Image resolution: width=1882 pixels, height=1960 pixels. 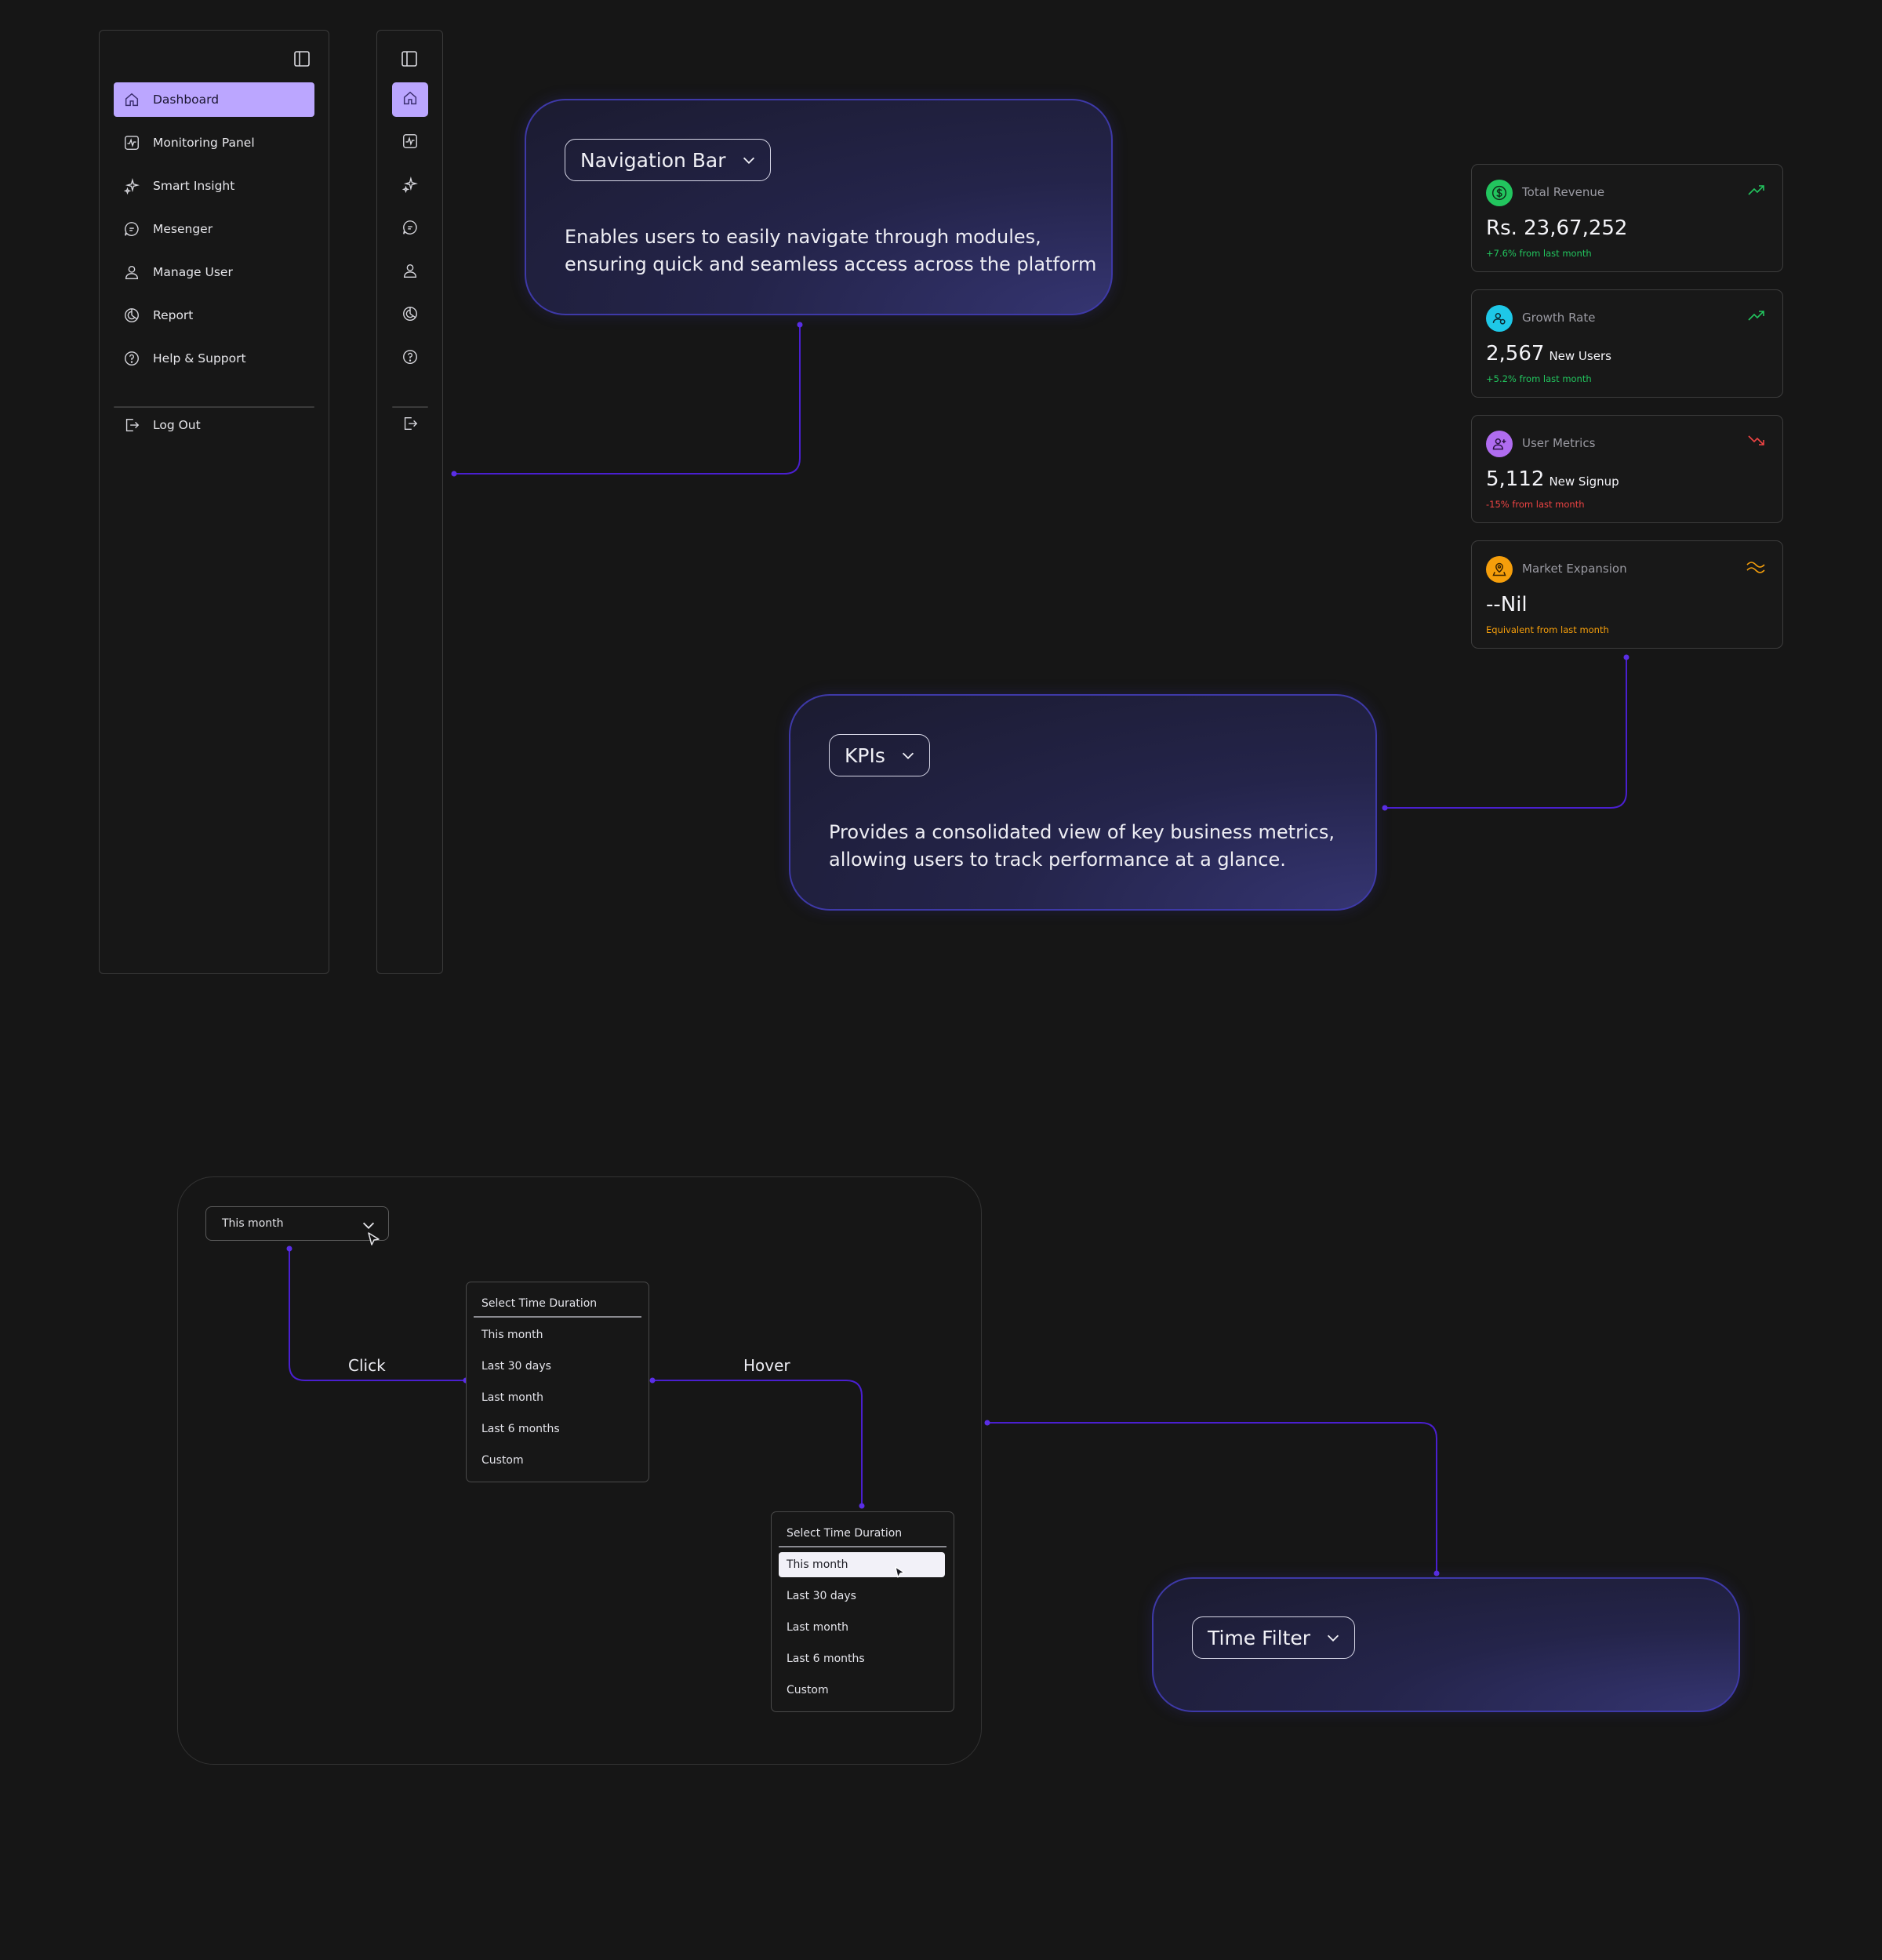 What do you see at coordinates (1499, 569) in the screenshot?
I see `map-pin-icon` at bounding box center [1499, 569].